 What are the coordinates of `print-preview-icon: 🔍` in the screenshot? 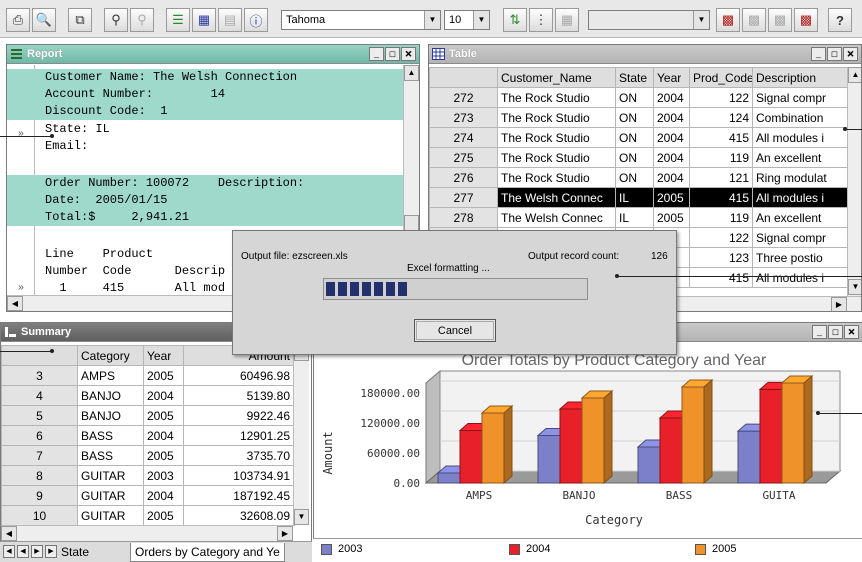 It's located at (44, 20).